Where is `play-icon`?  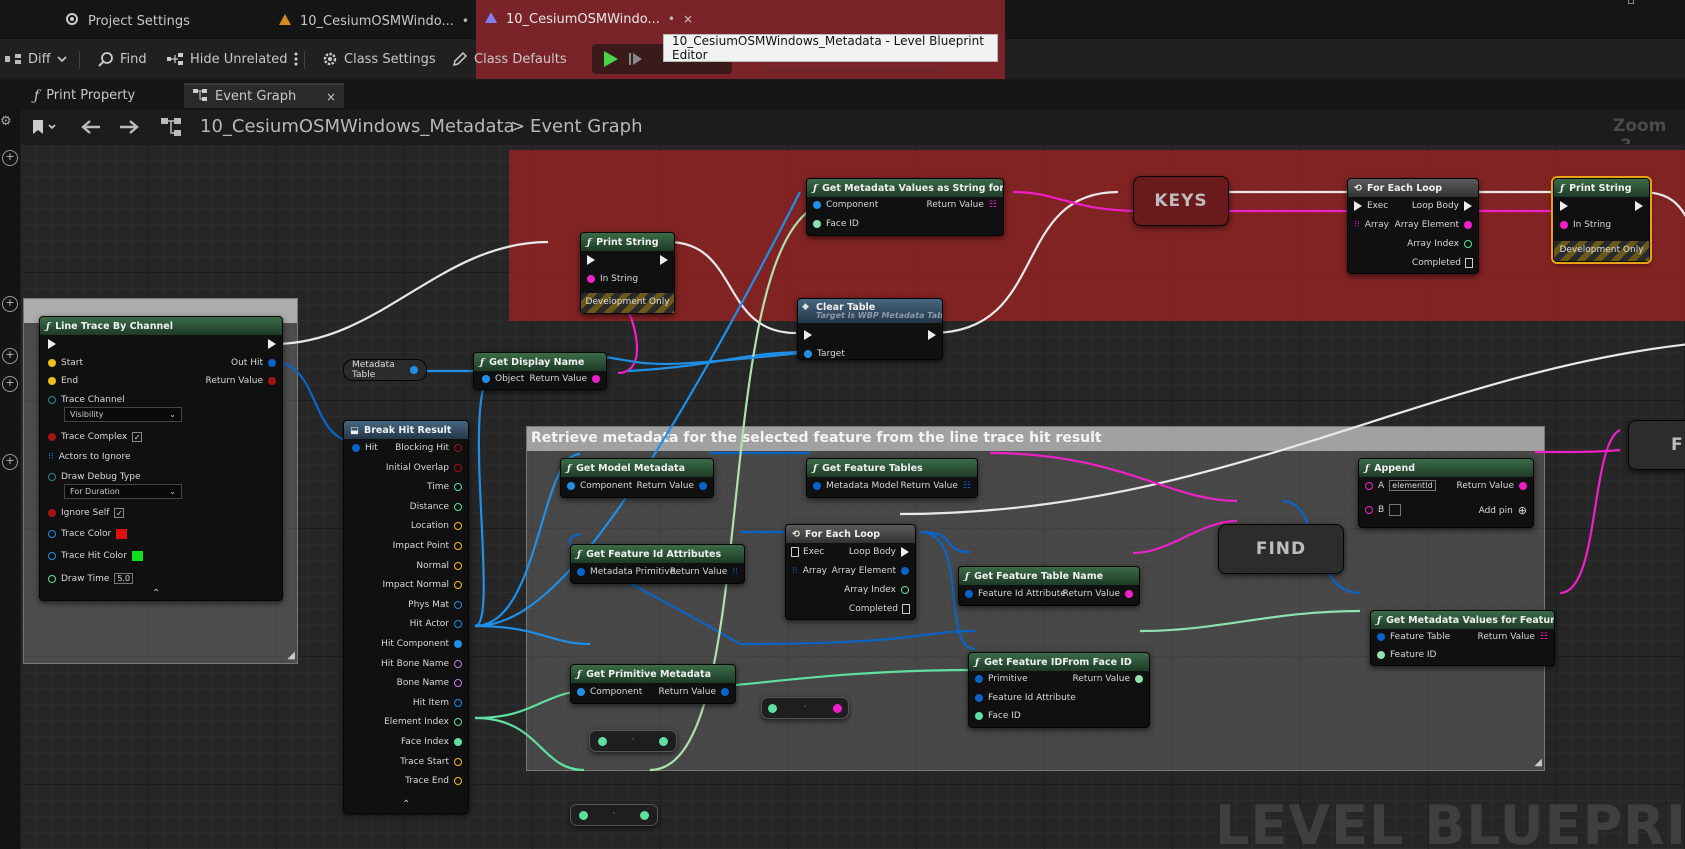 play-icon is located at coordinates (610, 61).